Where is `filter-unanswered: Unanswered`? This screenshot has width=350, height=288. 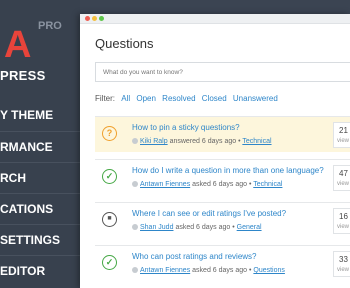
filter-unanswered: Unanswered is located at coordinates (255, 98).